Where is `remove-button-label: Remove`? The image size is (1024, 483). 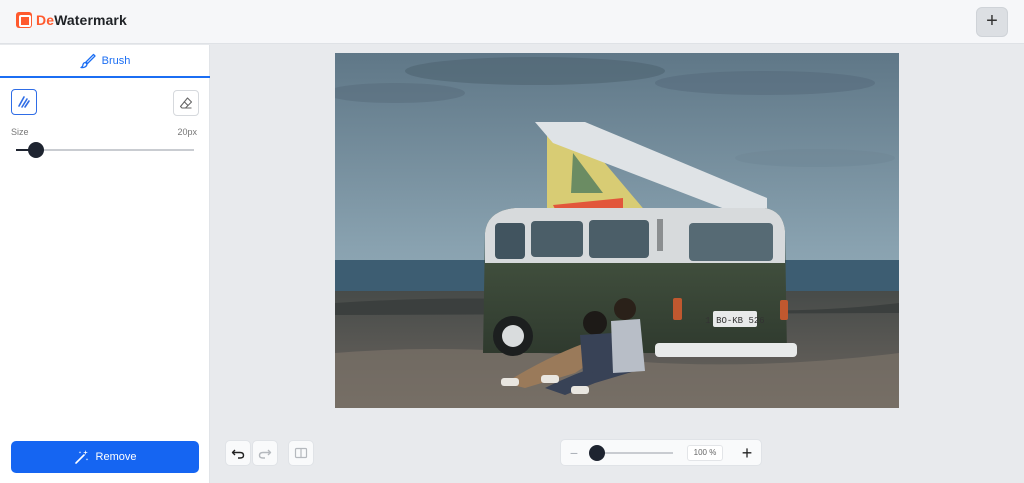 remove-button-label: Remove is located at coordinates (116, 457).